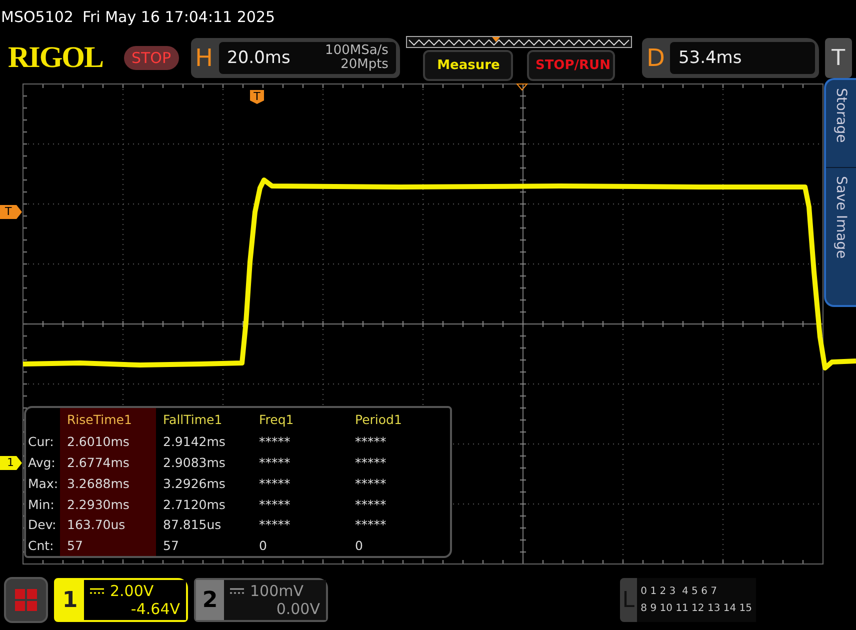 The height and width of the screenshot is (630, 856). I want to click on horizontal-label: H, so click(204, 58).